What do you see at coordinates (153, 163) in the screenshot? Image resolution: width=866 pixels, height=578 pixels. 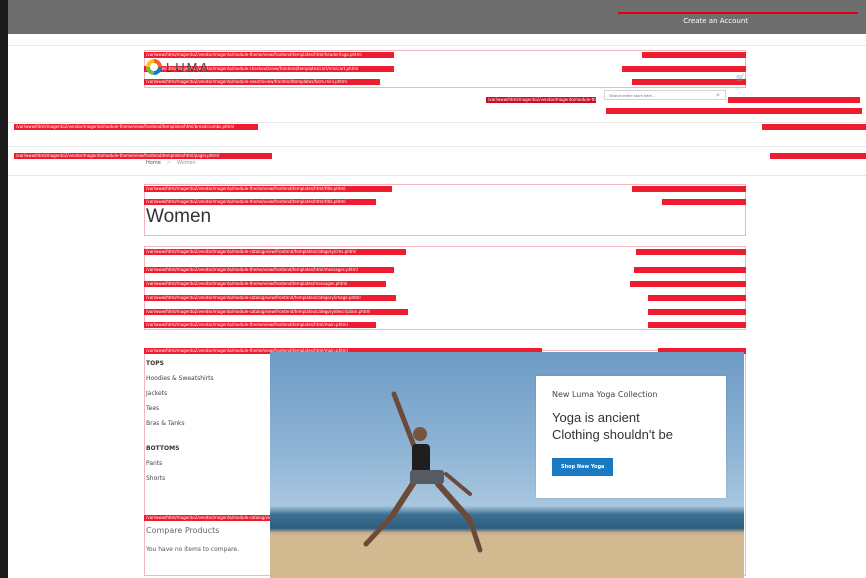 I see `breadcrumb-home: Home` at bounding box center [153, 163].